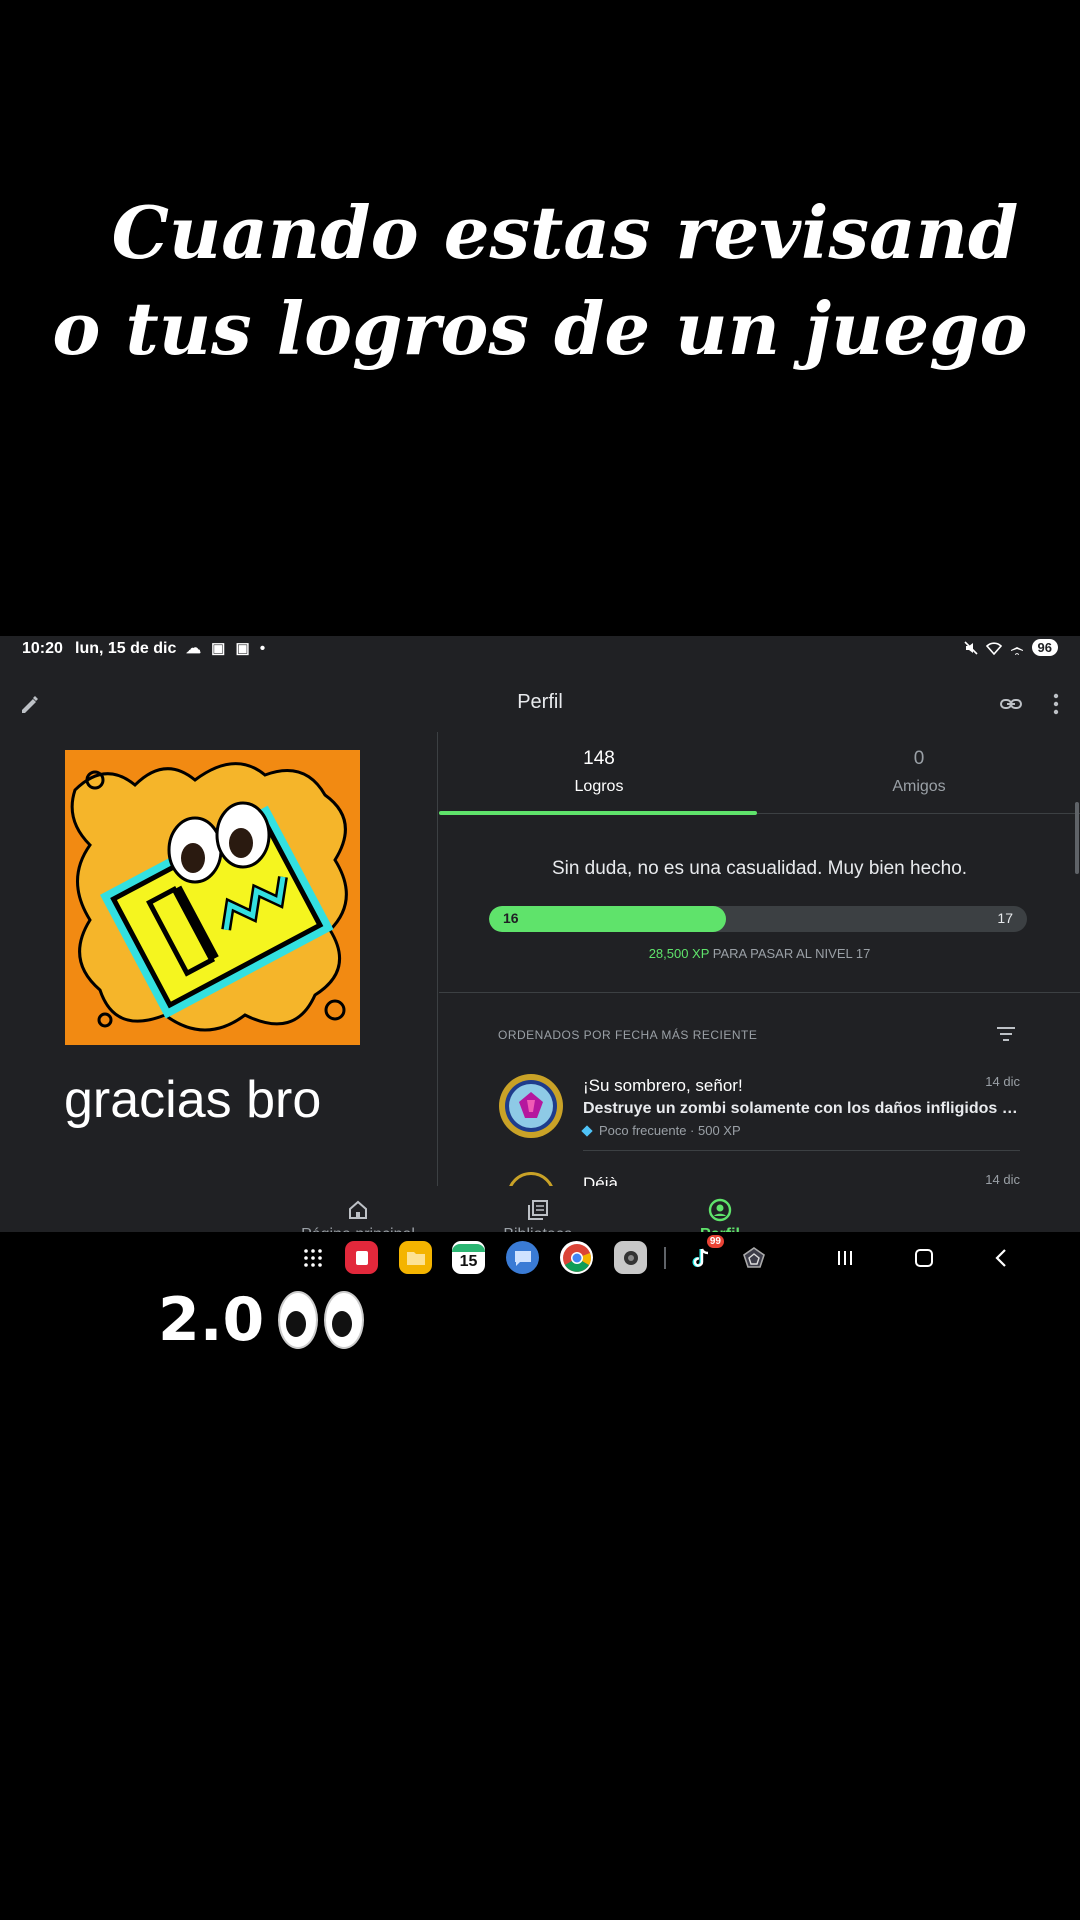  I want to click on recent-apps-button, so click(845, 1258).